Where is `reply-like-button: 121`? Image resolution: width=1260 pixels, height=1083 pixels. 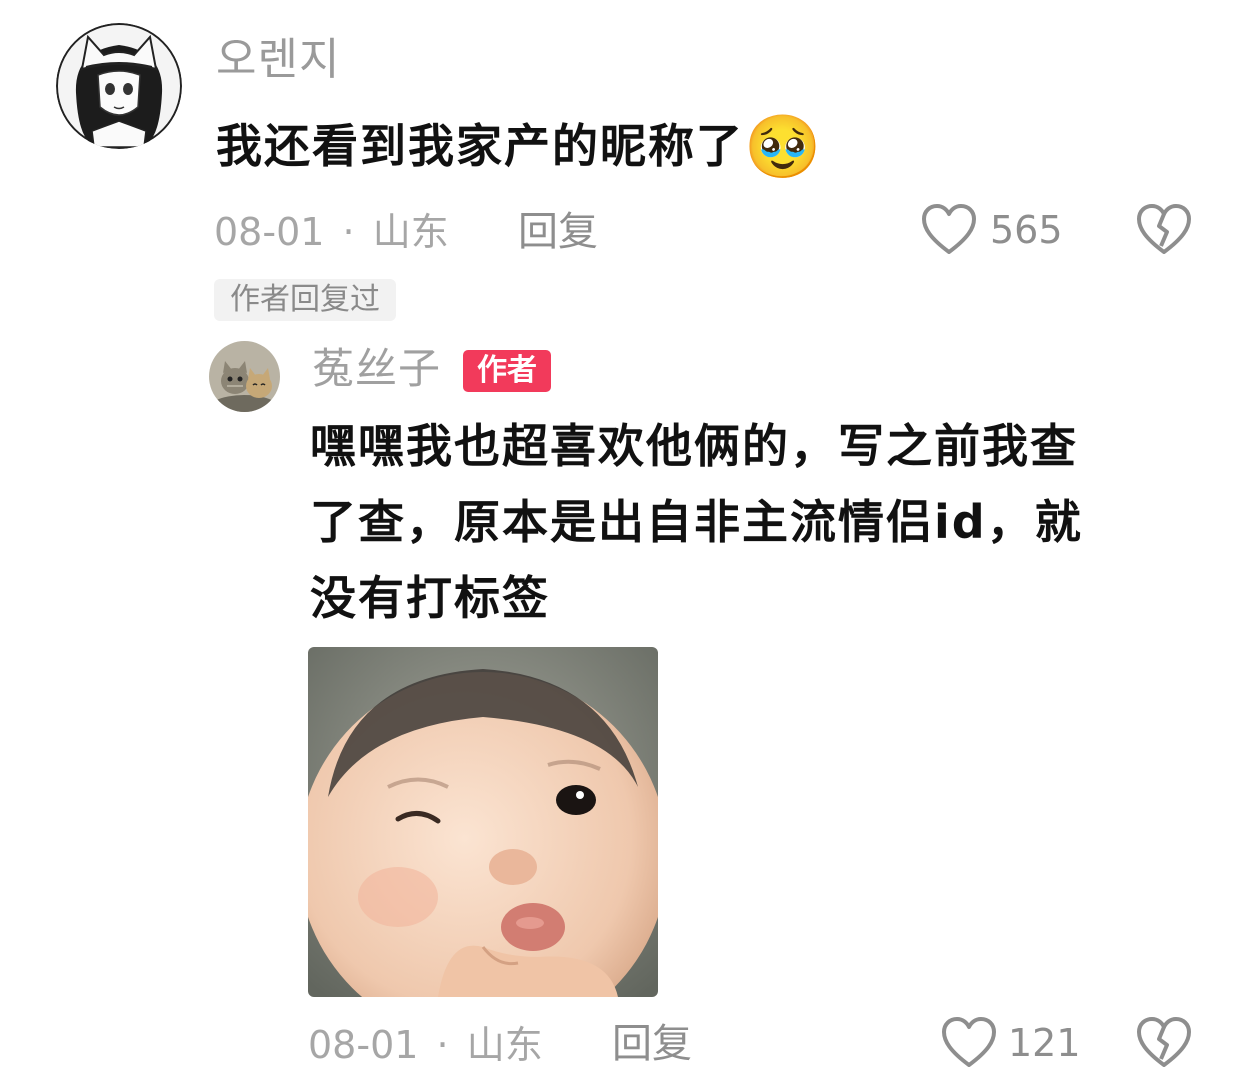
reply-like-button: 121 is located at coordinates (1010, 1043).